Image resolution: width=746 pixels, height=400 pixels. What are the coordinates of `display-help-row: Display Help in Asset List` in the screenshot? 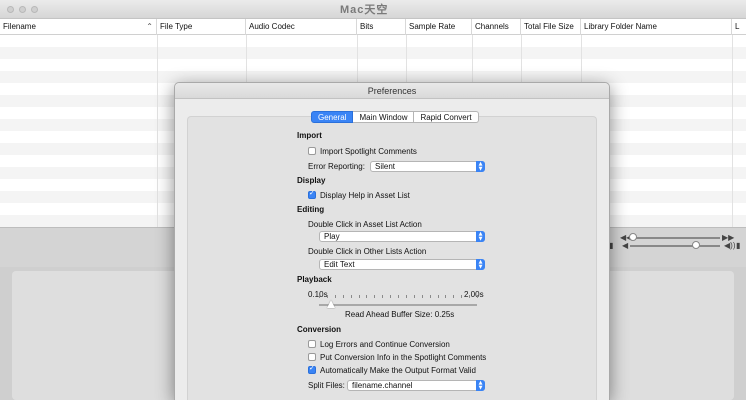 It's located at (359, 194).